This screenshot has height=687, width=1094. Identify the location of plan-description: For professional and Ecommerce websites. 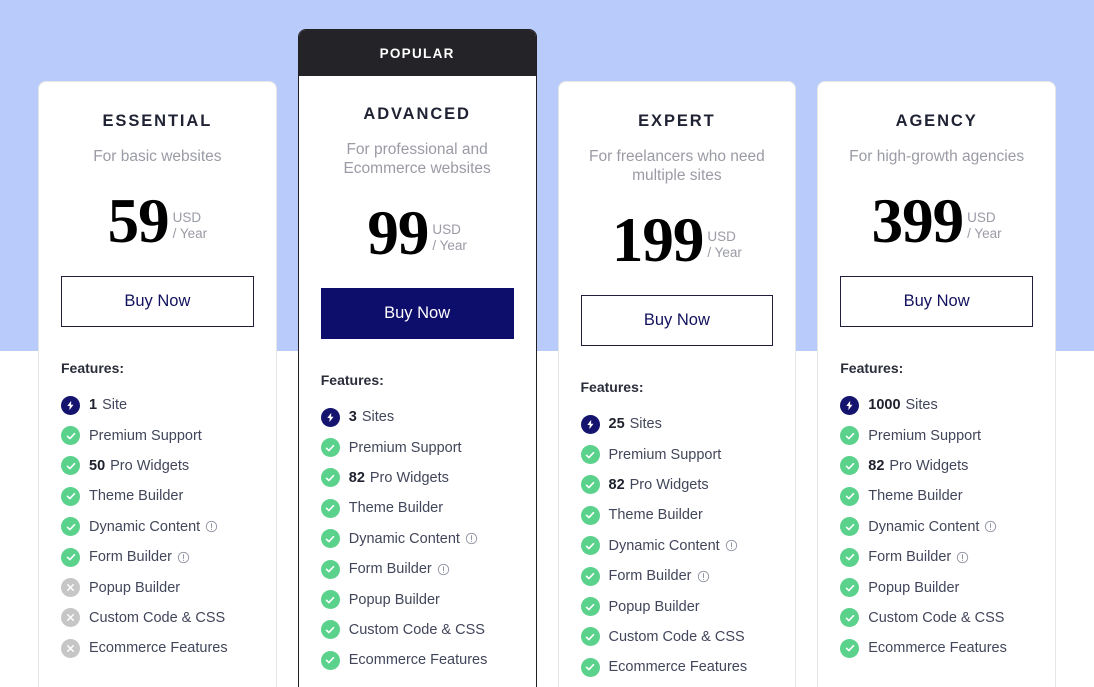
(417, 159).